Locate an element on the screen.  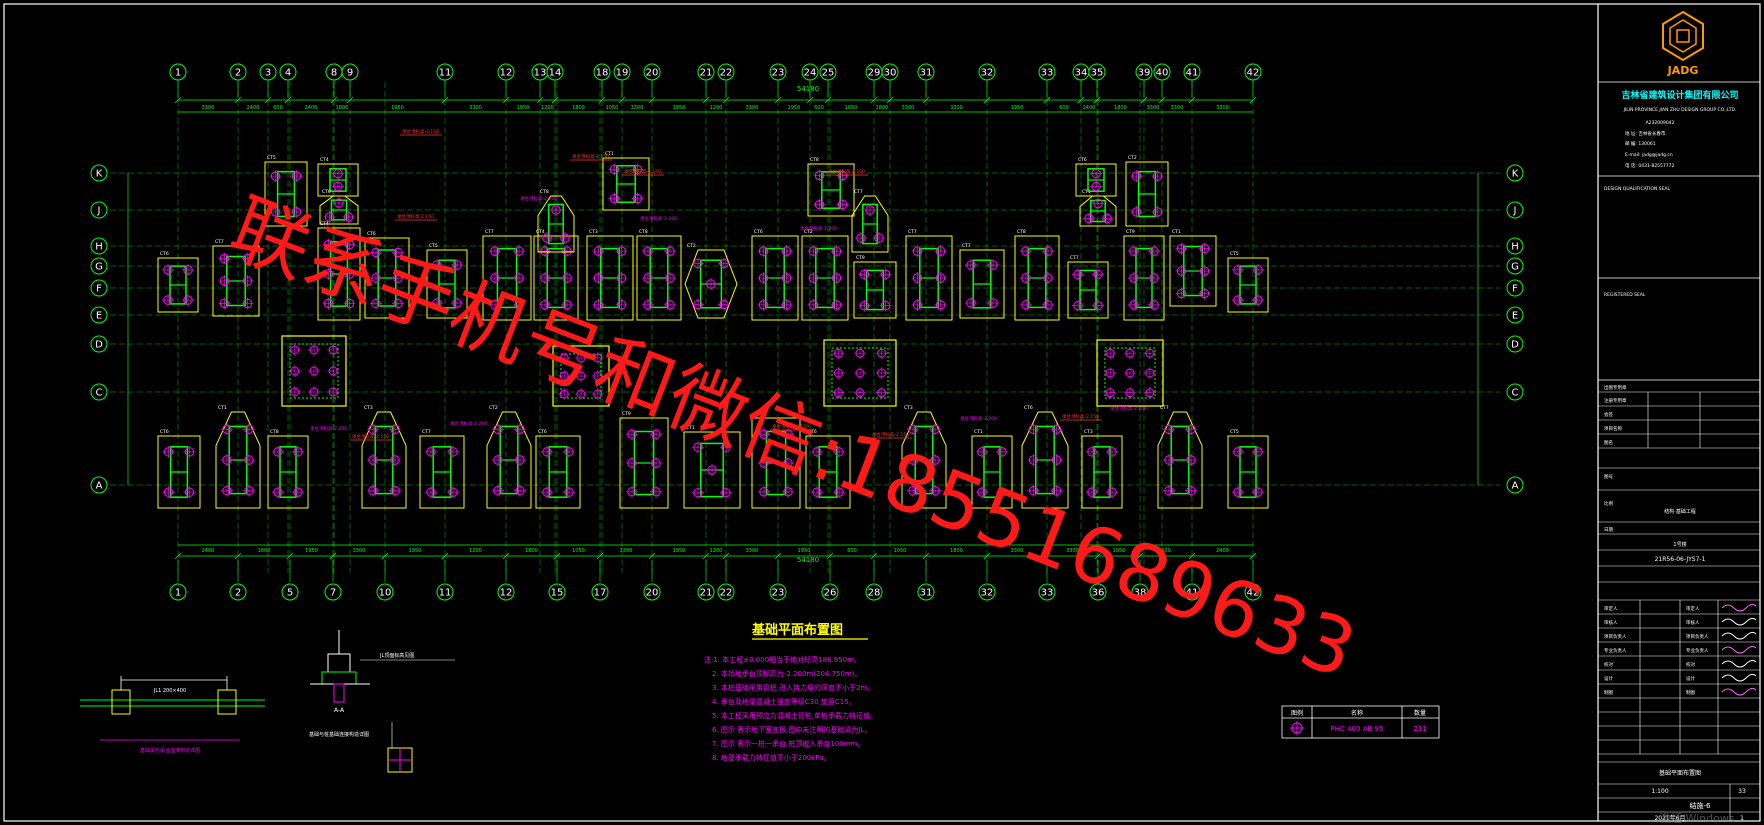
svg-text: 23 is located at coordinates (778, 593).